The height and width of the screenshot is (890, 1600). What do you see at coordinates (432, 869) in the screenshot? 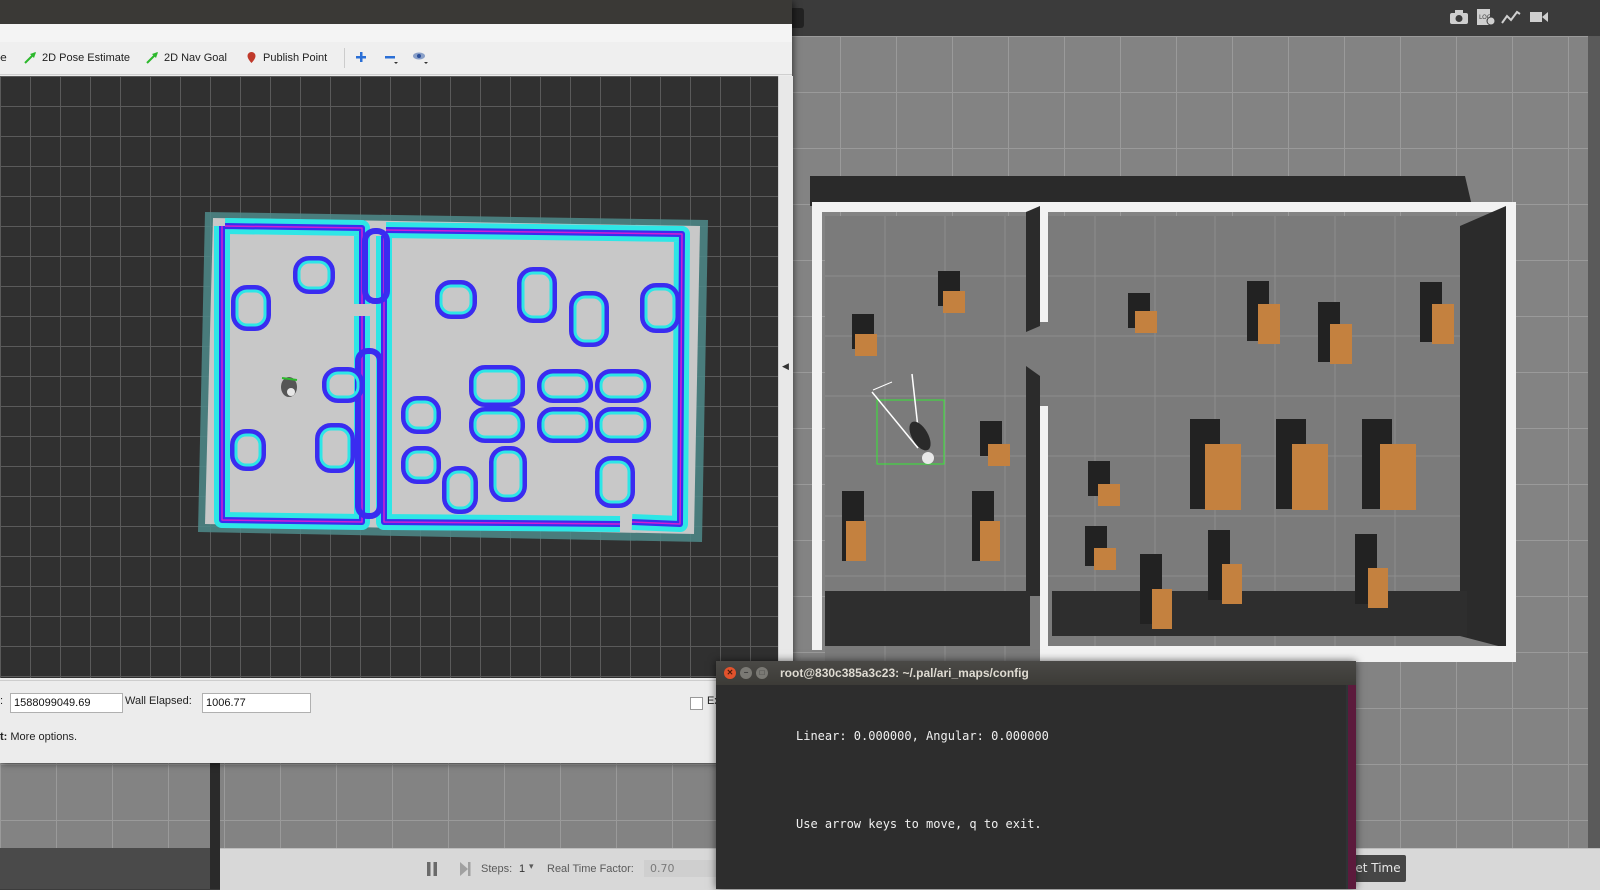
I see `pause-icon` at bounding box center [432, 869].